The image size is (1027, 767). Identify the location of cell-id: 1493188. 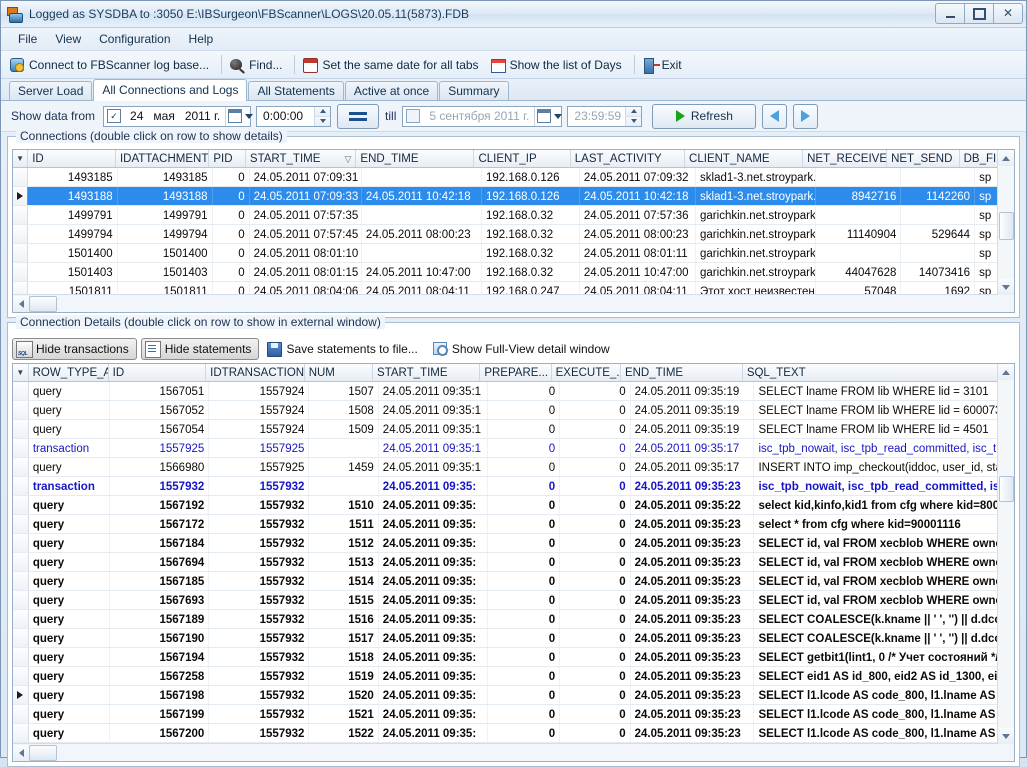
(73, 196).